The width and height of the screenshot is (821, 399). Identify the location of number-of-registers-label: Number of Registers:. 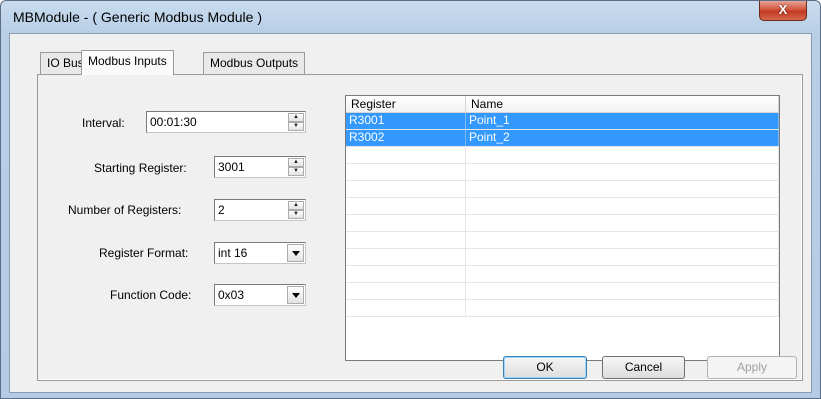
(125, 210).